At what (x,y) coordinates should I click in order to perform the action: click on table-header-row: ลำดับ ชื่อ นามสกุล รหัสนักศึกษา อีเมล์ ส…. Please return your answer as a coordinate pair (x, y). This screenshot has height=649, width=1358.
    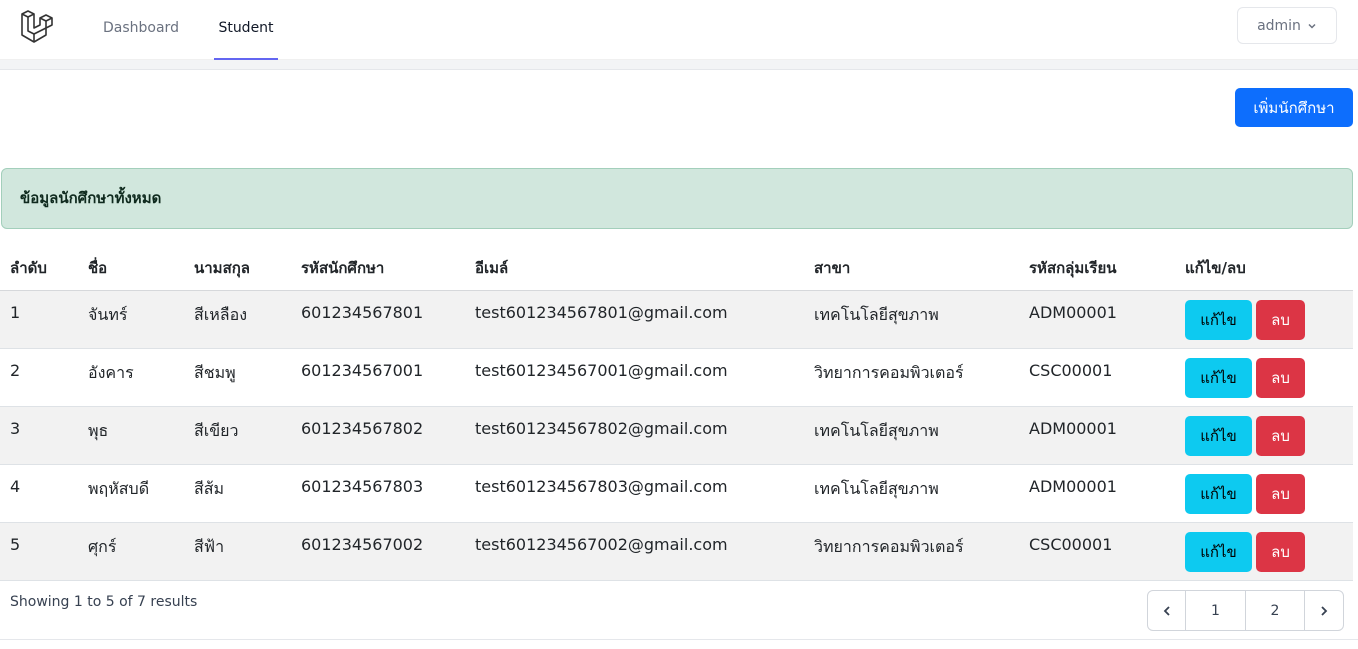
    Looking at the image, I should click on (676, 268).